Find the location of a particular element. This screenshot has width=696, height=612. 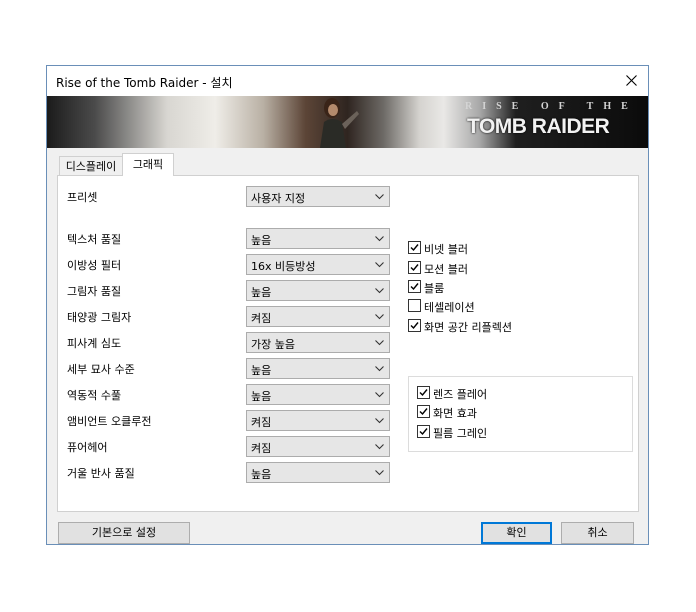

anisotropic-filter-select: 16x 비등방성 is located at coordinates (318, 264).